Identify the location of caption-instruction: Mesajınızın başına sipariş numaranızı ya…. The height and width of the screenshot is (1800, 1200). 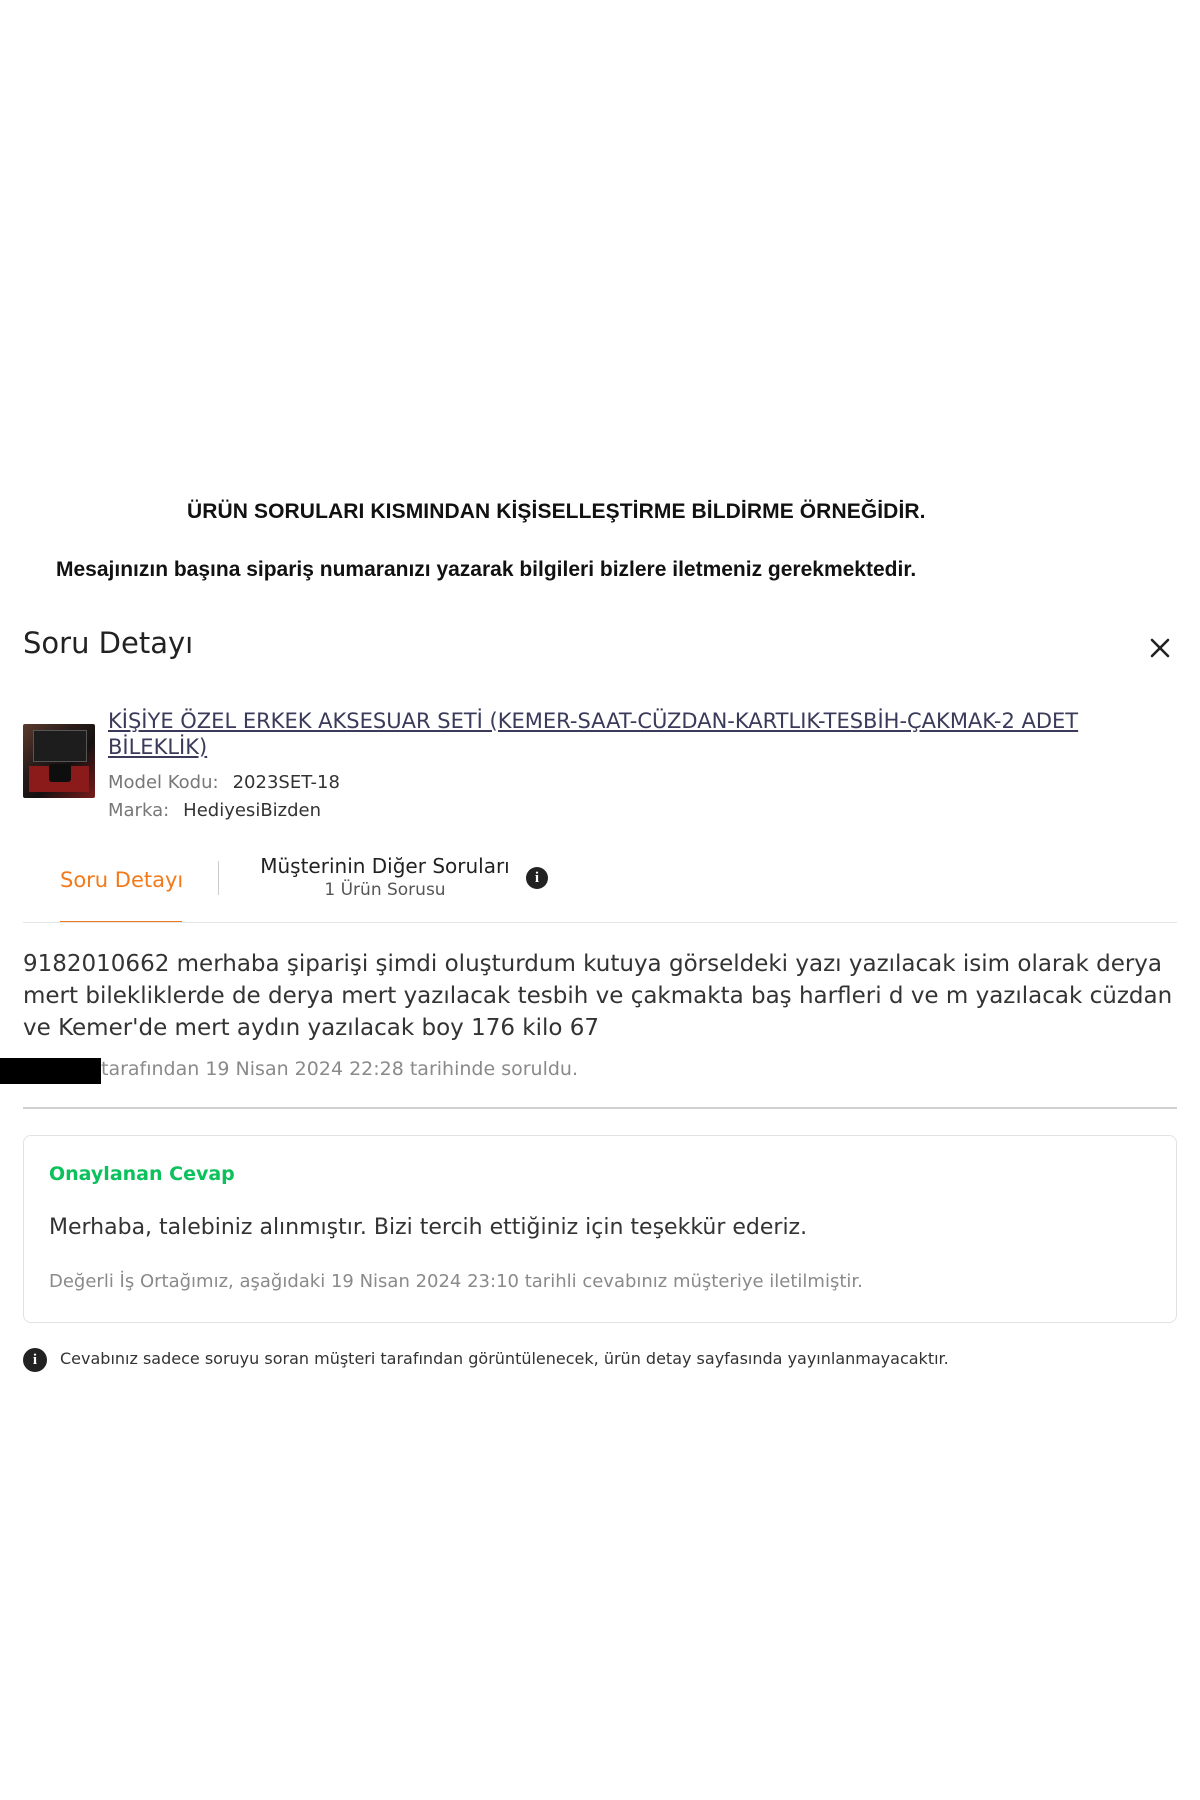
(486, 569).